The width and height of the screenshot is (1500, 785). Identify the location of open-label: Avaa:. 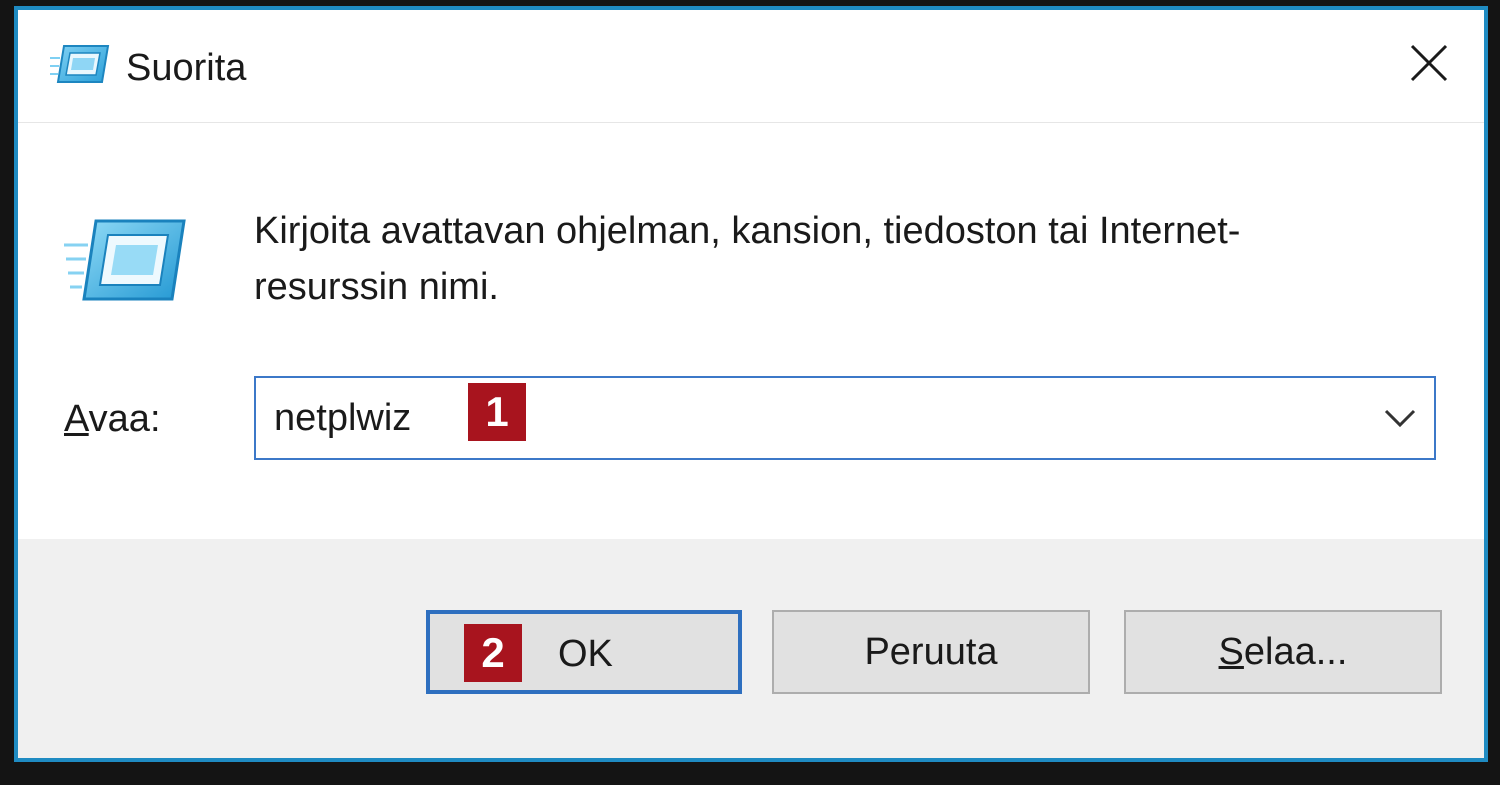
(112, 419).